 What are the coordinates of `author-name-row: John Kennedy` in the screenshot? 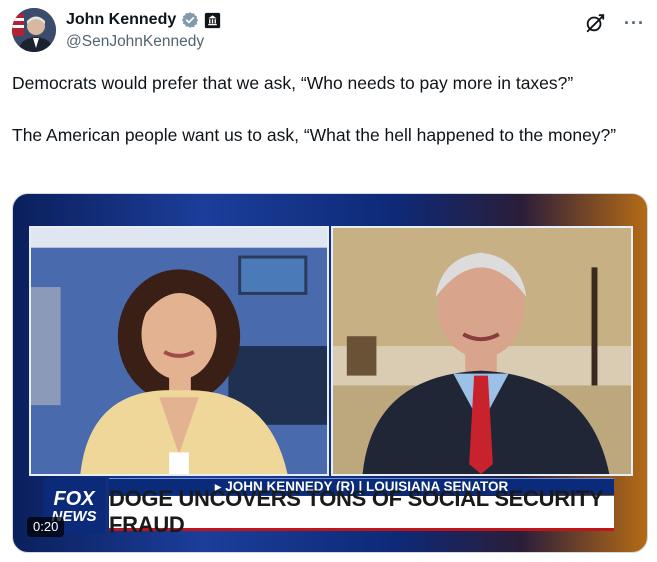 It's located at (143, 20).